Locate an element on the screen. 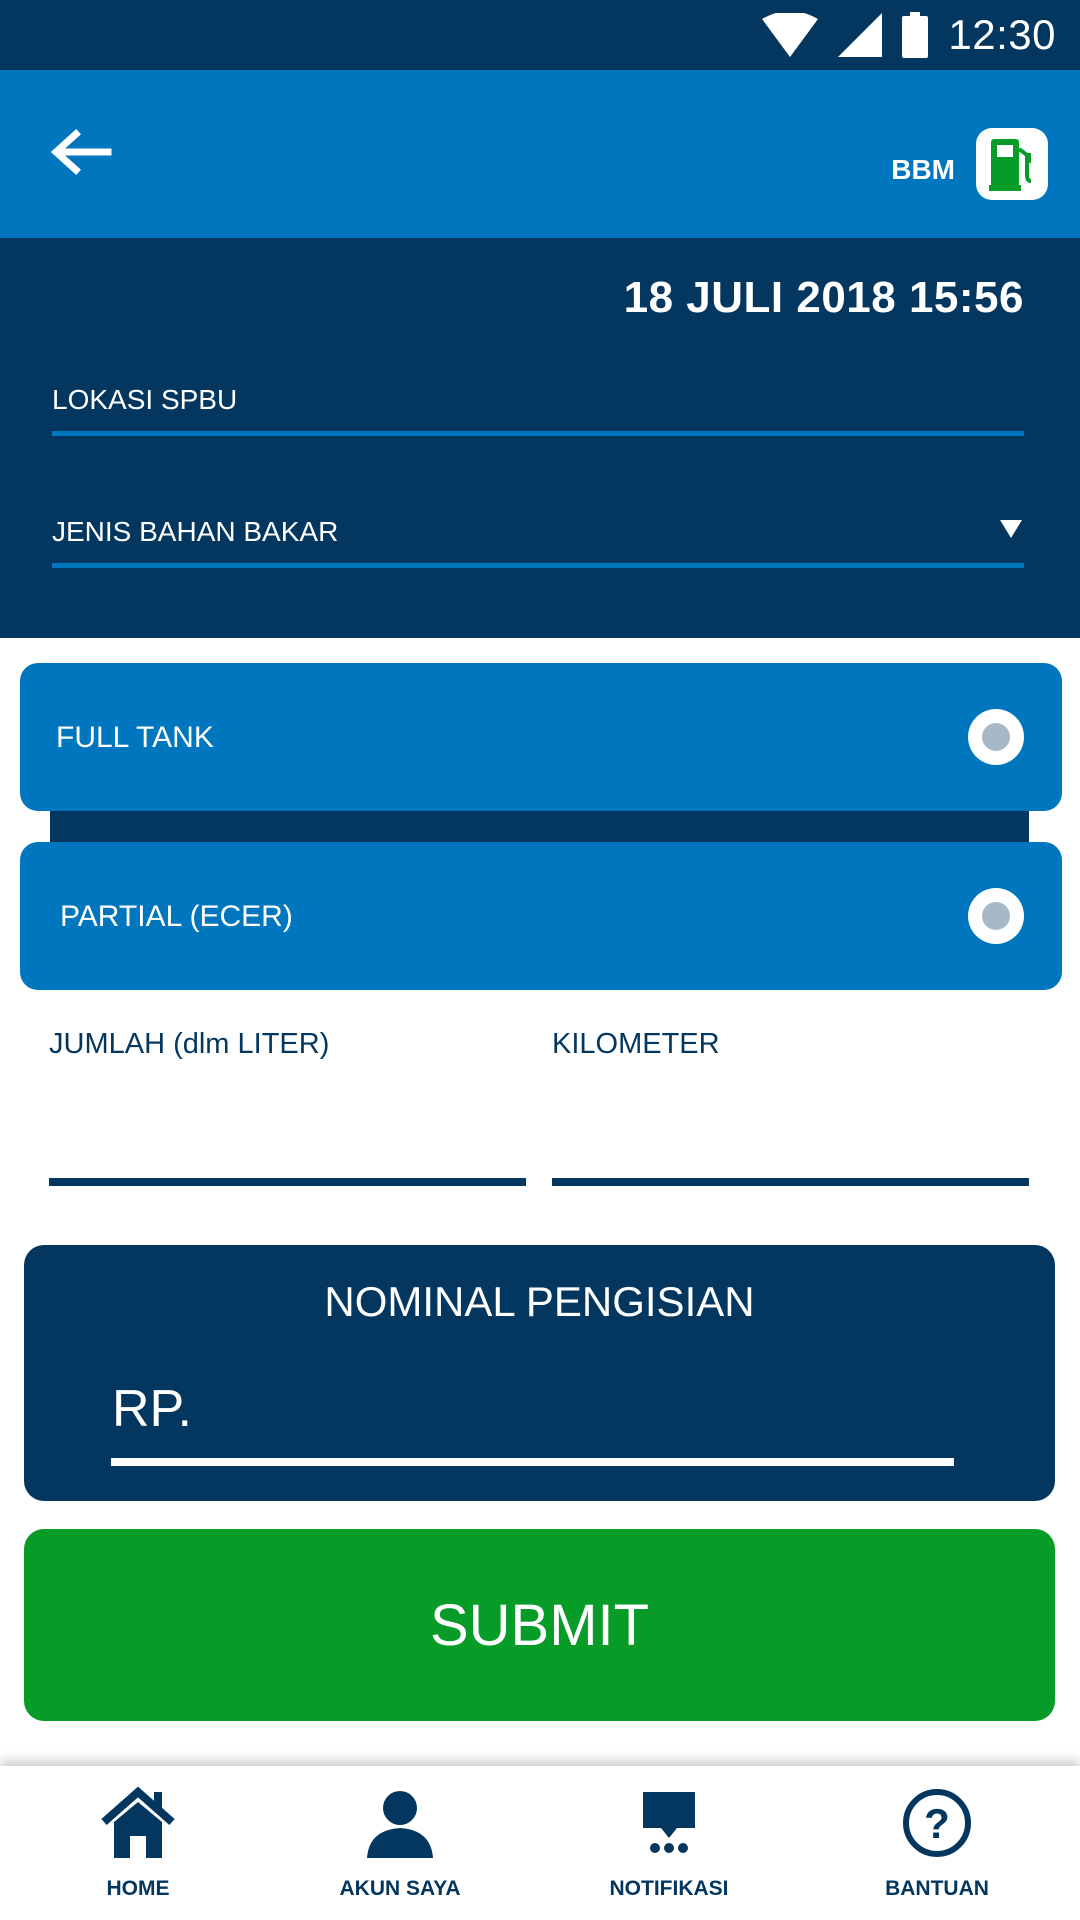 The height and width of the screenshot is (1920, 1080). fuel-badge is located at coordinates (1012, 164).